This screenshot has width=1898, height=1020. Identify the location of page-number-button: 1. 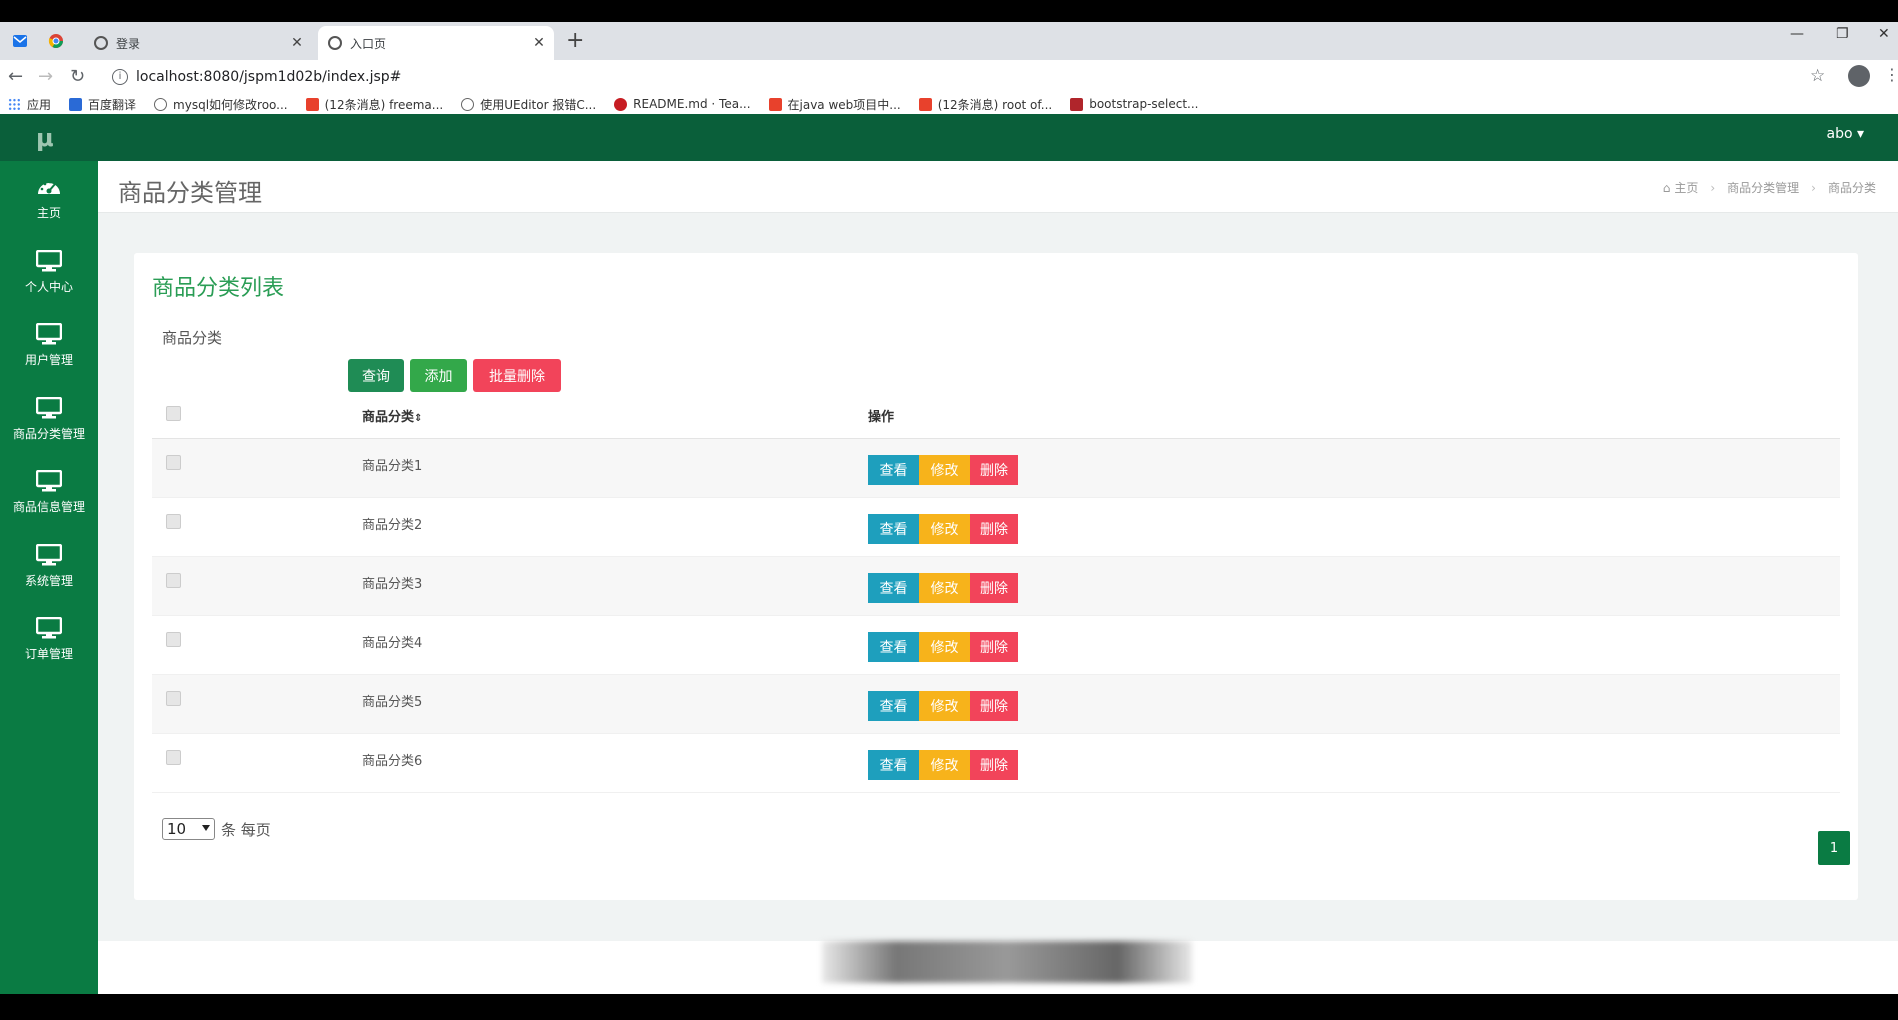
(1834, 848).